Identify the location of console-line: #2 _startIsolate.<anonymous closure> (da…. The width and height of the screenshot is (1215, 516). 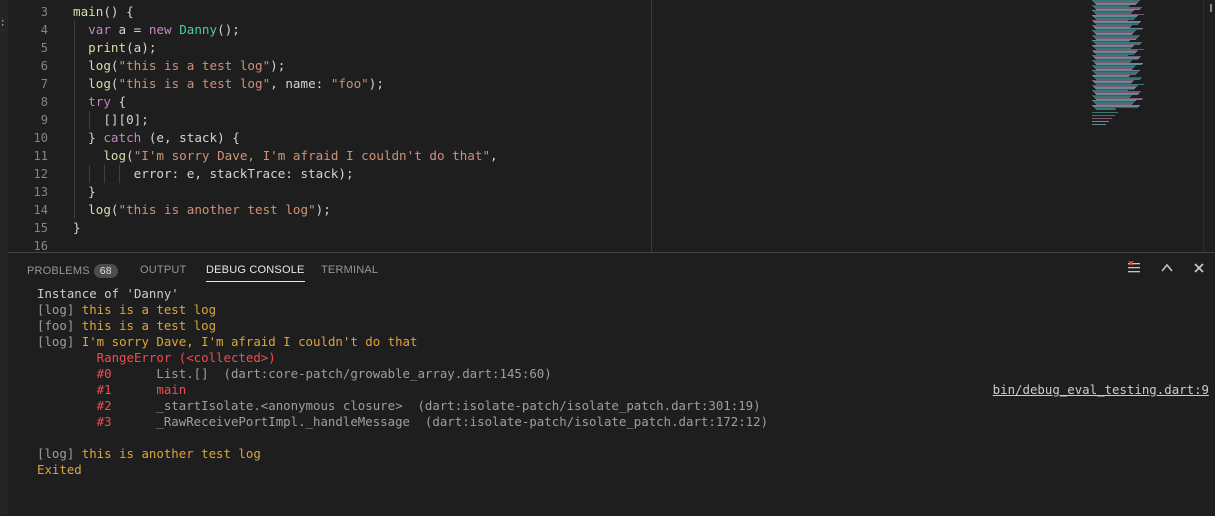
(626, 406).